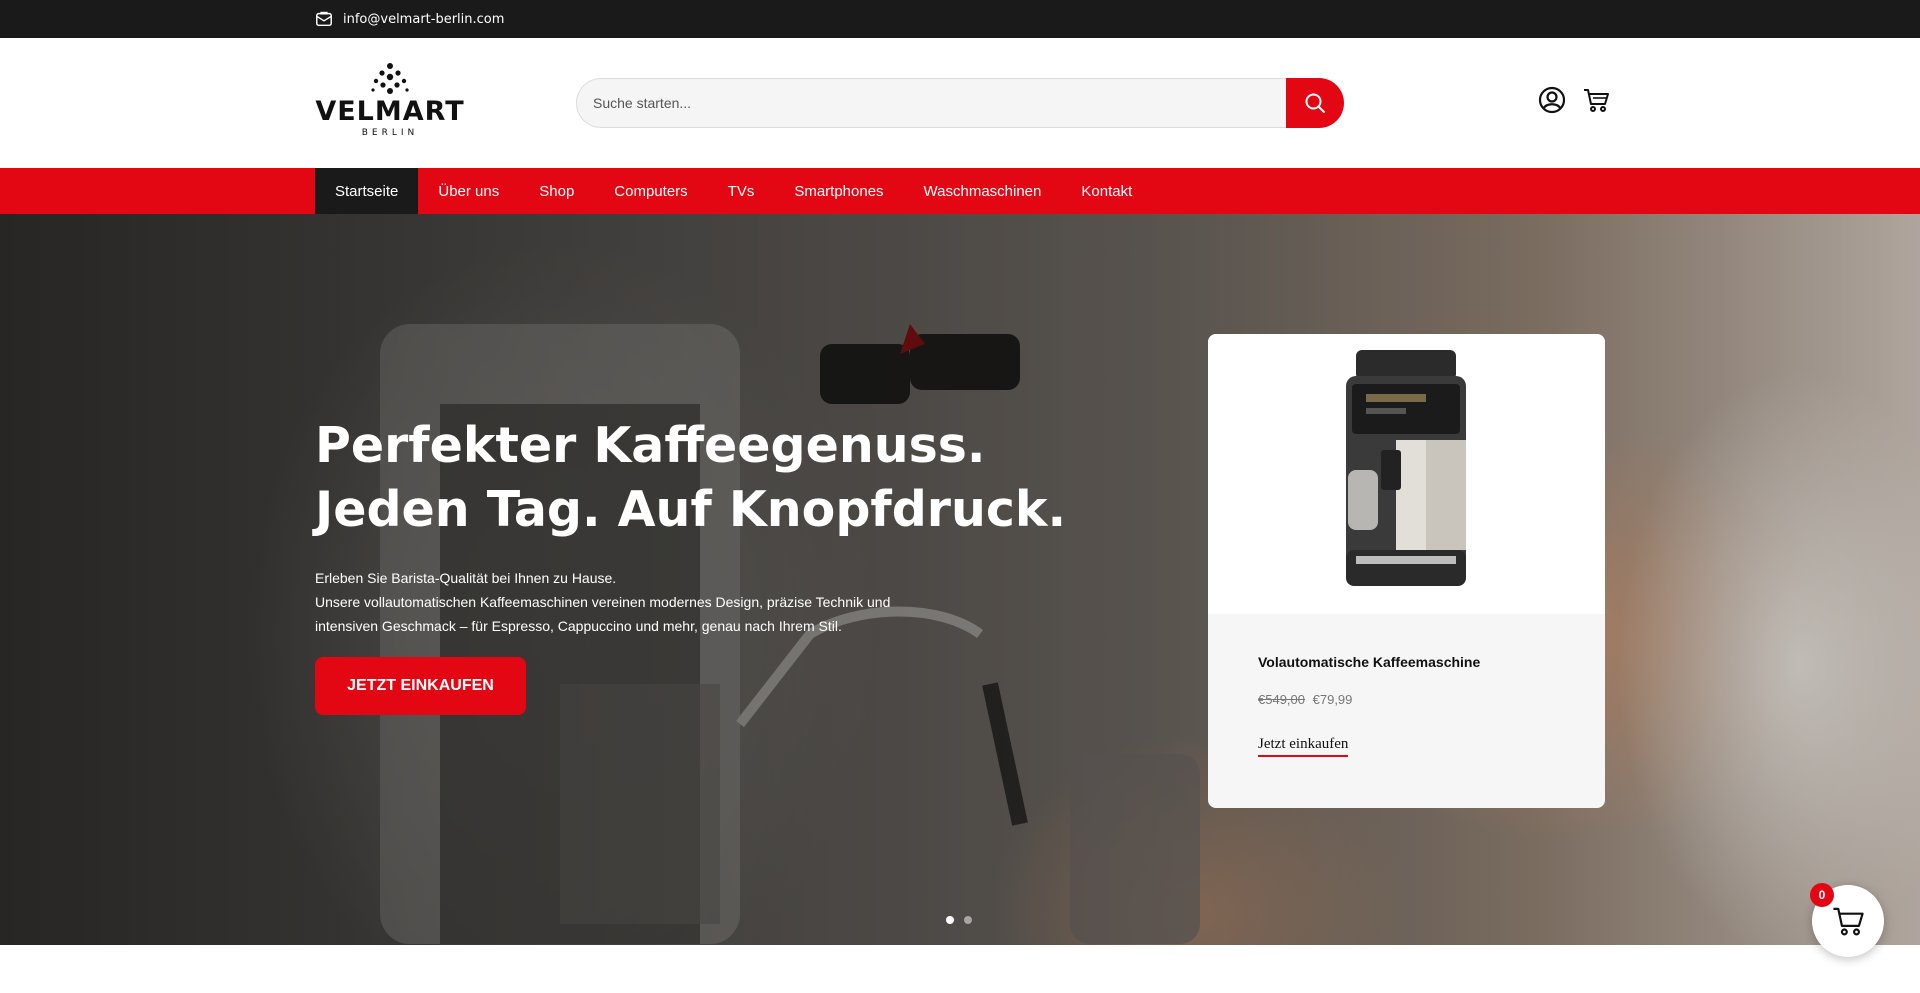 The width and height of the screenshot is (1920, 993). Describe the element at coordinates (960, 19) in the screenshot. I see `top-bar: info@velmart-berlin.com` at that location.